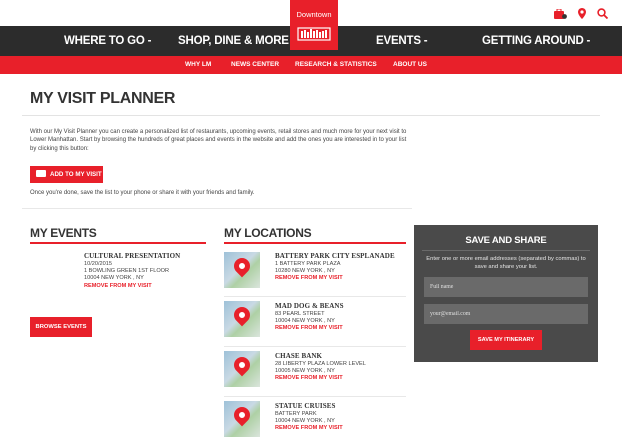 Image resolution: width=622 pixels, height=441 pixels. I want to click on logo-text: Downtown, so click(314, 14).